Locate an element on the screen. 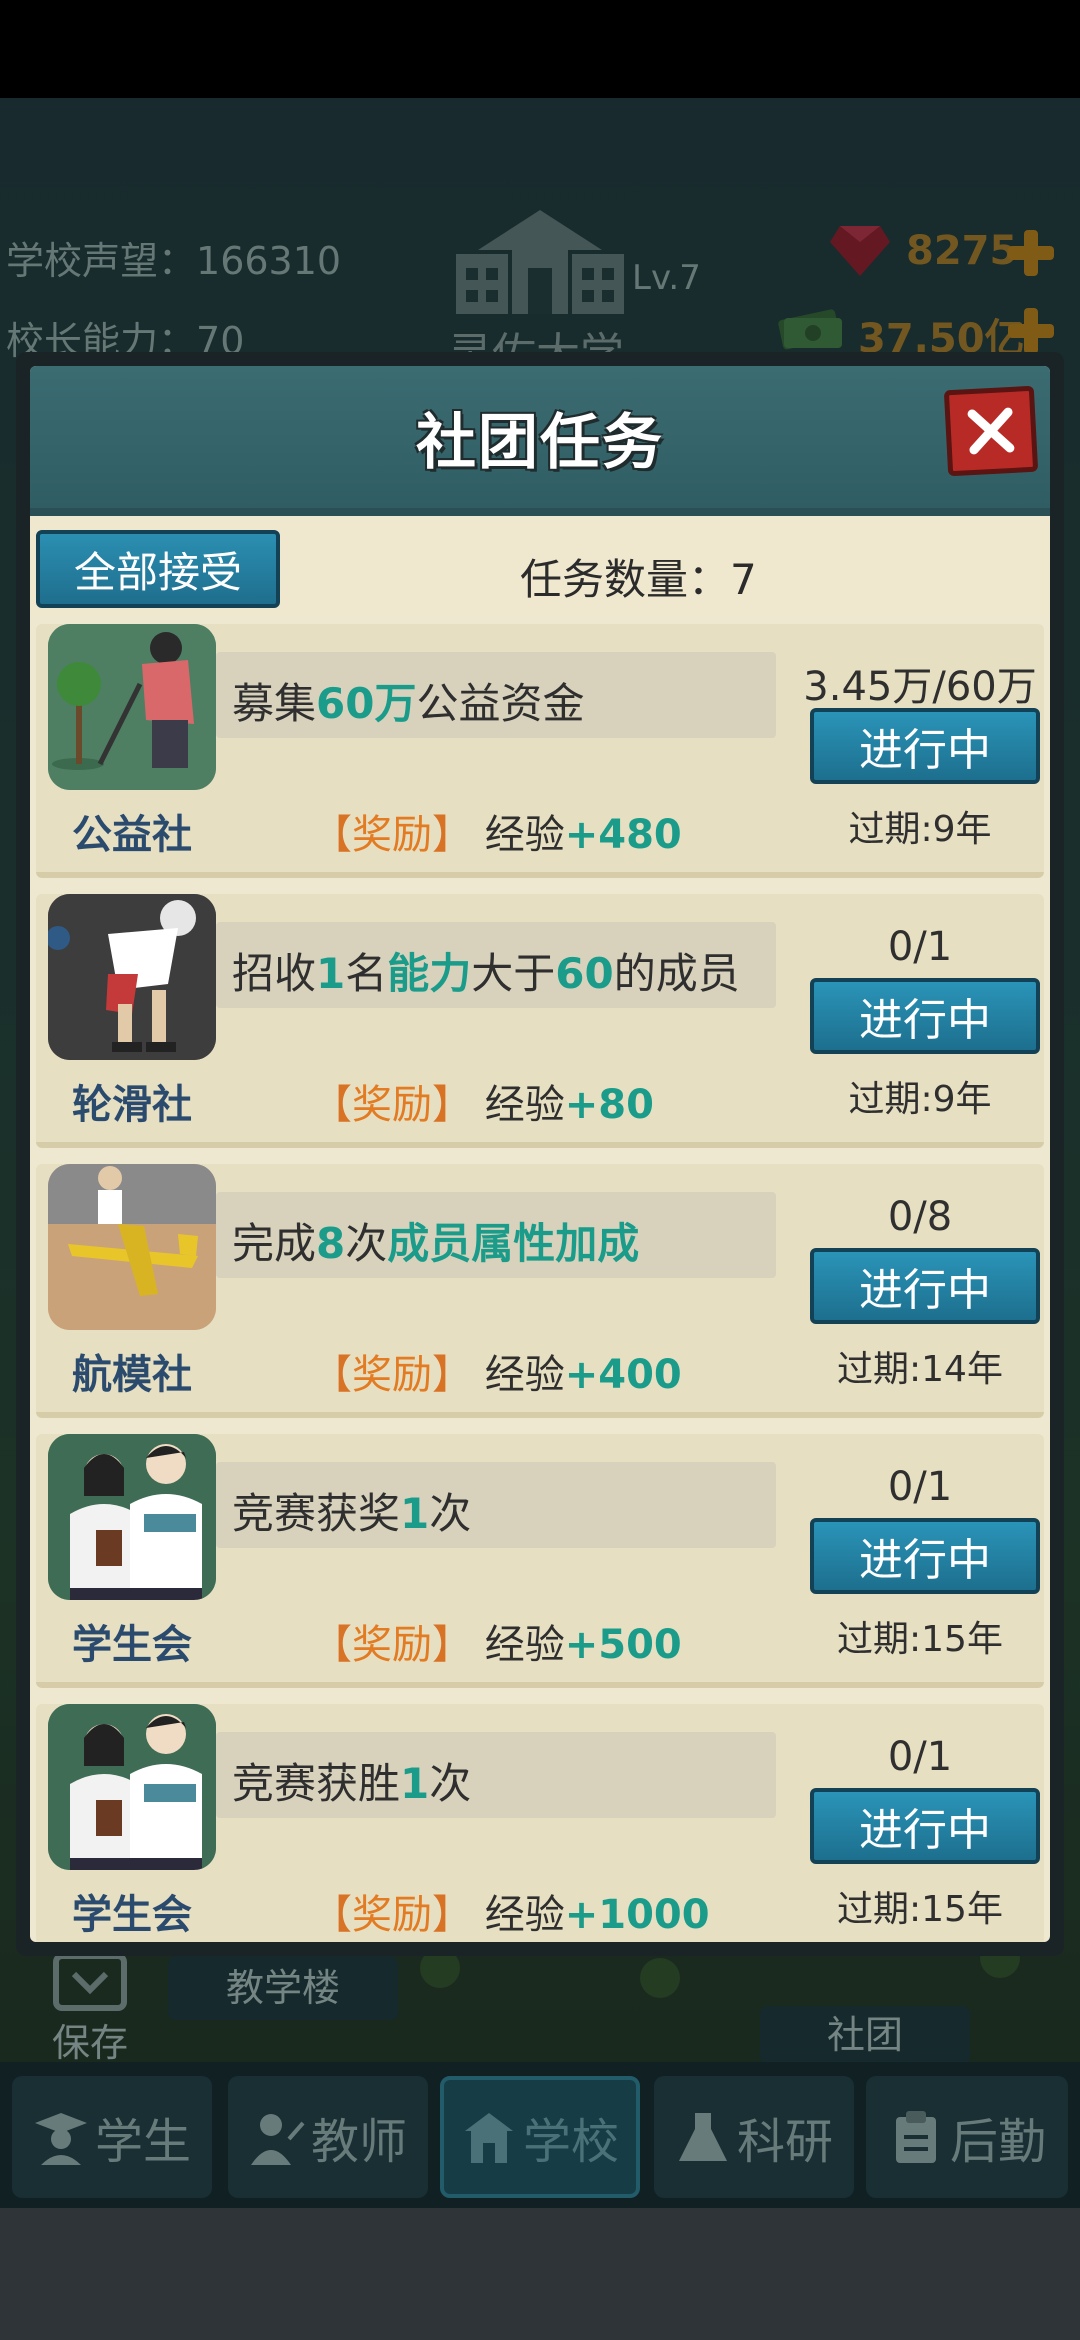 The image size is (1080, 2340). desc-highlight: 能力 is located at coordinates (429, 973).